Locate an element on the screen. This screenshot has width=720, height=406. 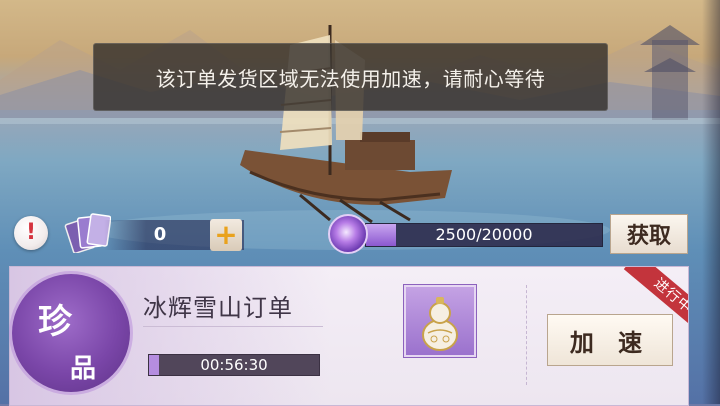
alert-icon: ! is located at coordinates (31, 233).